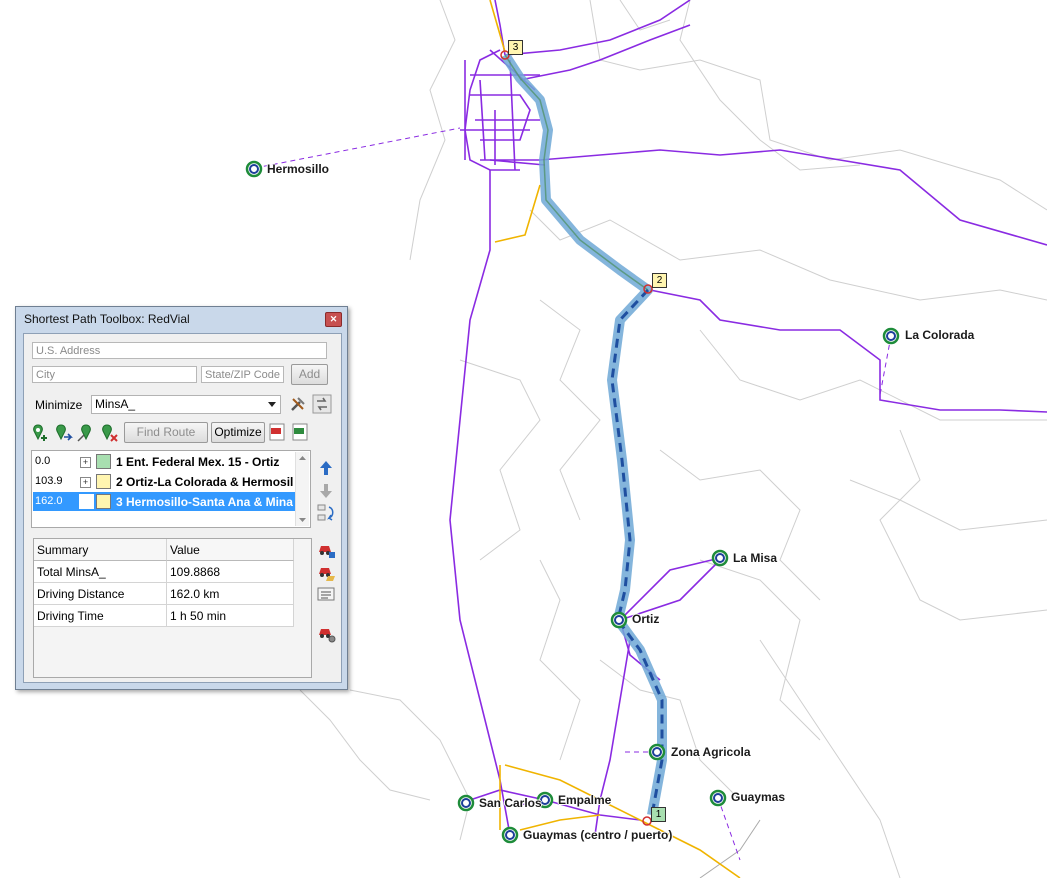 The height and width of the screenshot is (878, 1047). Describe the element at coordinates (730, 848) in the screenshot. I see `coastline` at that location.